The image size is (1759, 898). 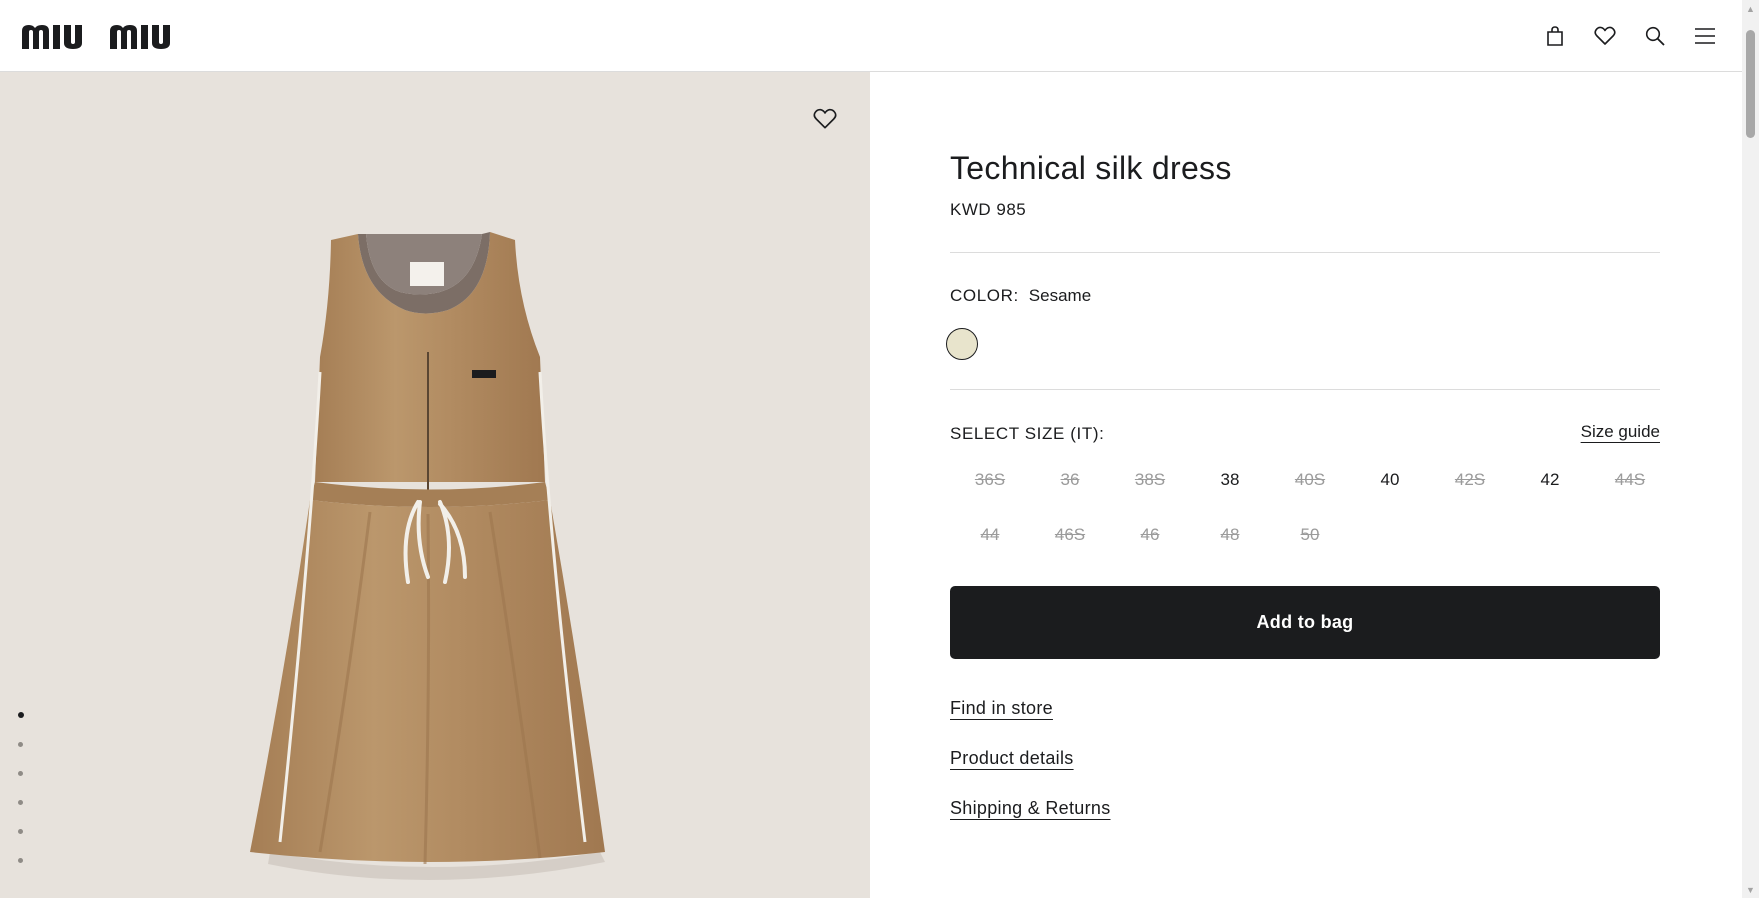 What do you see at coordinates (1310, 507) in the screenshot?
I see `size-selector: 36S 36 38S 38 40S 40 42S 42 44S 44 46S 46 48 50` at bounding box center [1310, 507].